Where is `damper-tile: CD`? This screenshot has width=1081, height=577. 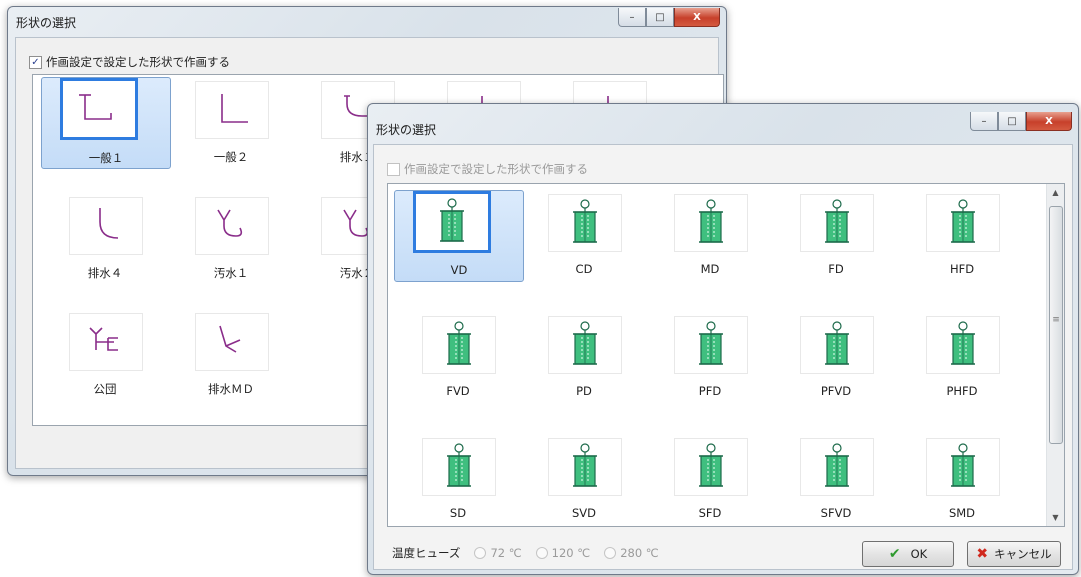
damper-tile: CD is located at coordinates (584, 235).